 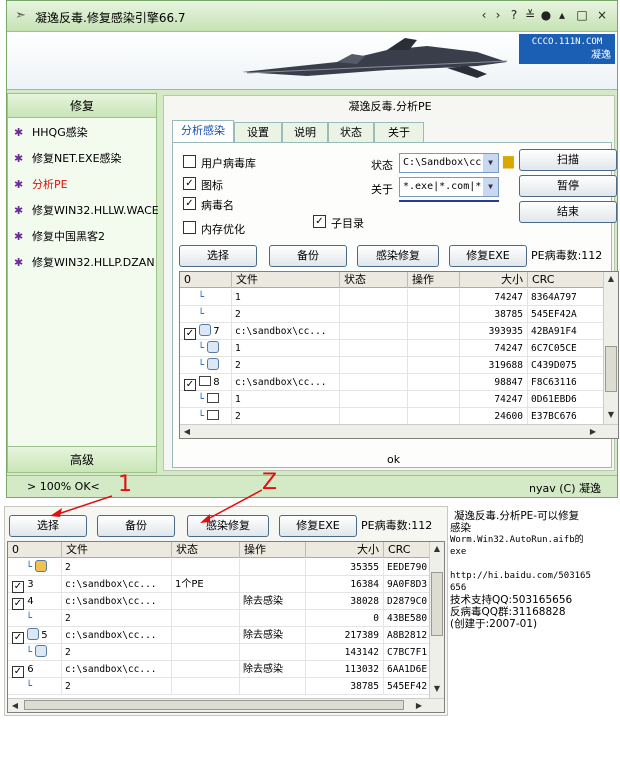 What do you see at coordinates (219, 669) in the screenshot?
I see `table-row: ✓ 6 c:\sandbox\cc... 除去感染 113032 6AA1D6E` at bounding box center [219, 669].